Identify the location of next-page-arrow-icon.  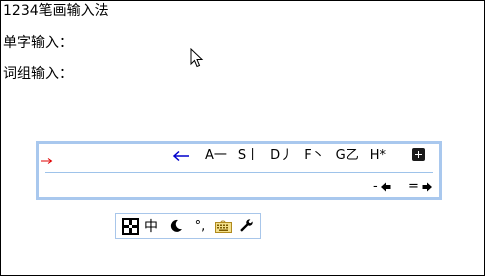
(427, 187).